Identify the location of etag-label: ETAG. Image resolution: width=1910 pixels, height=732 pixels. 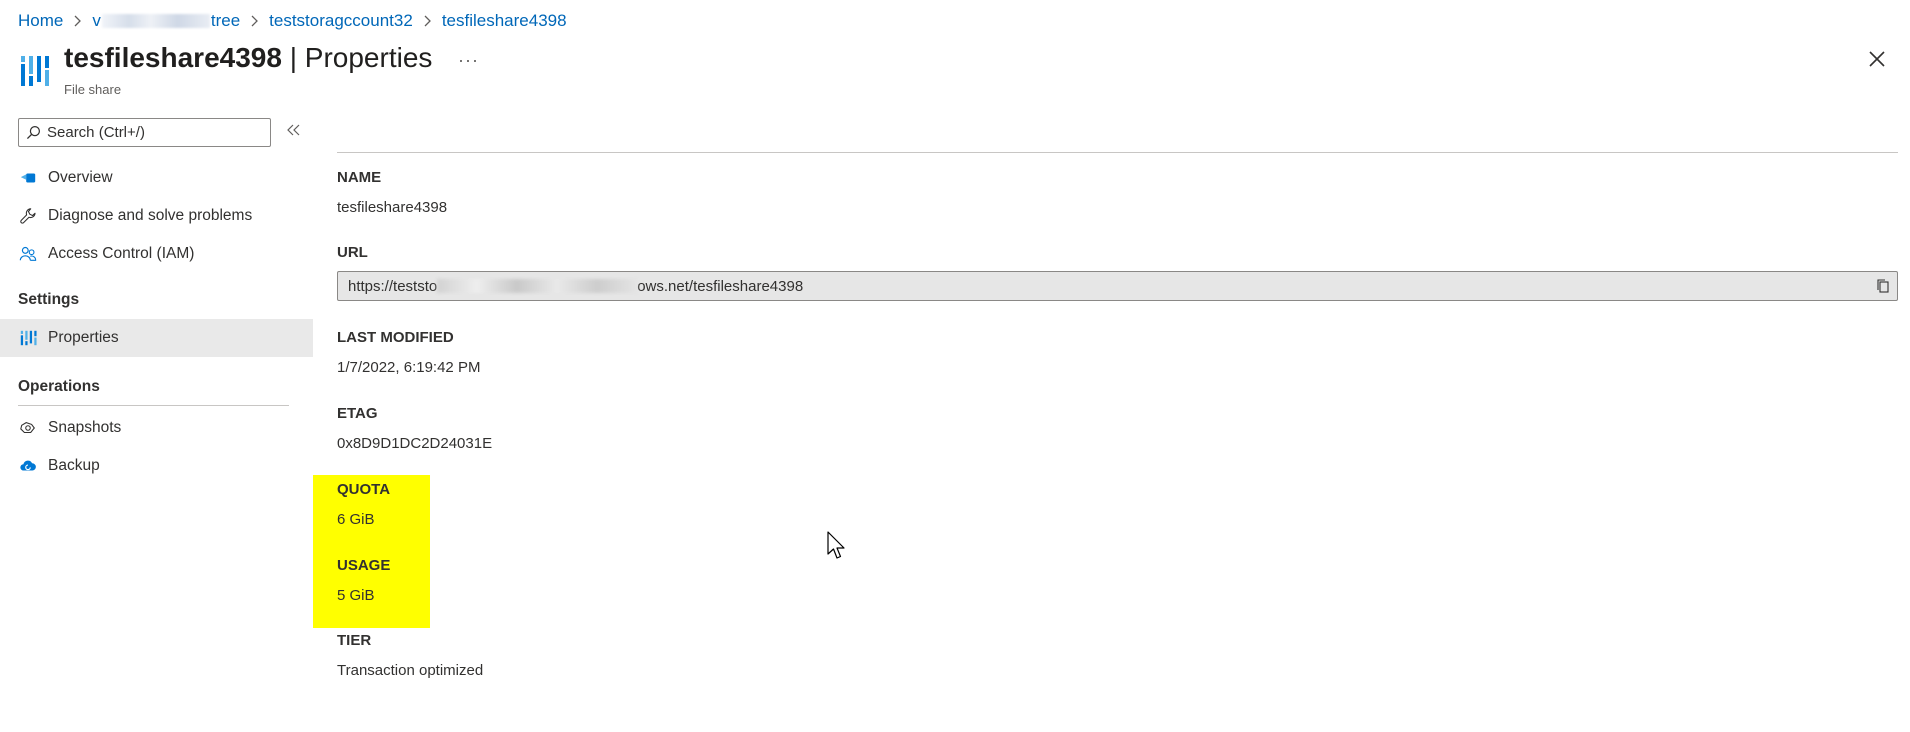
(357, 413).